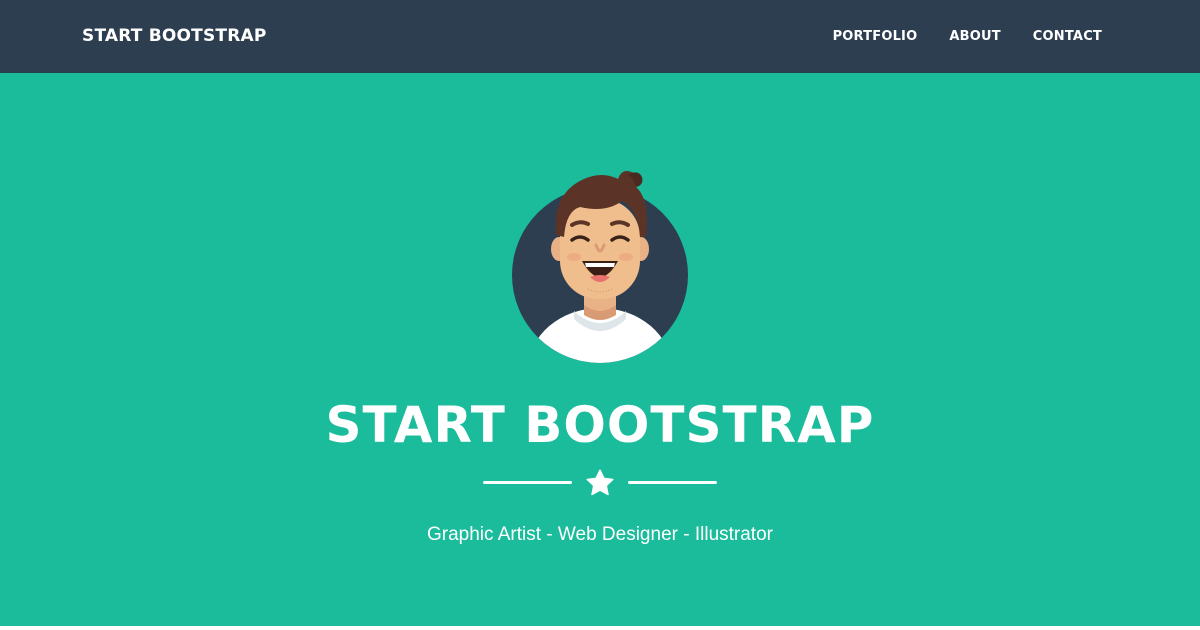  Describe the element at coordinates (600, 267) in the screenshot. I see `avatar-illustration-icon` at that location.